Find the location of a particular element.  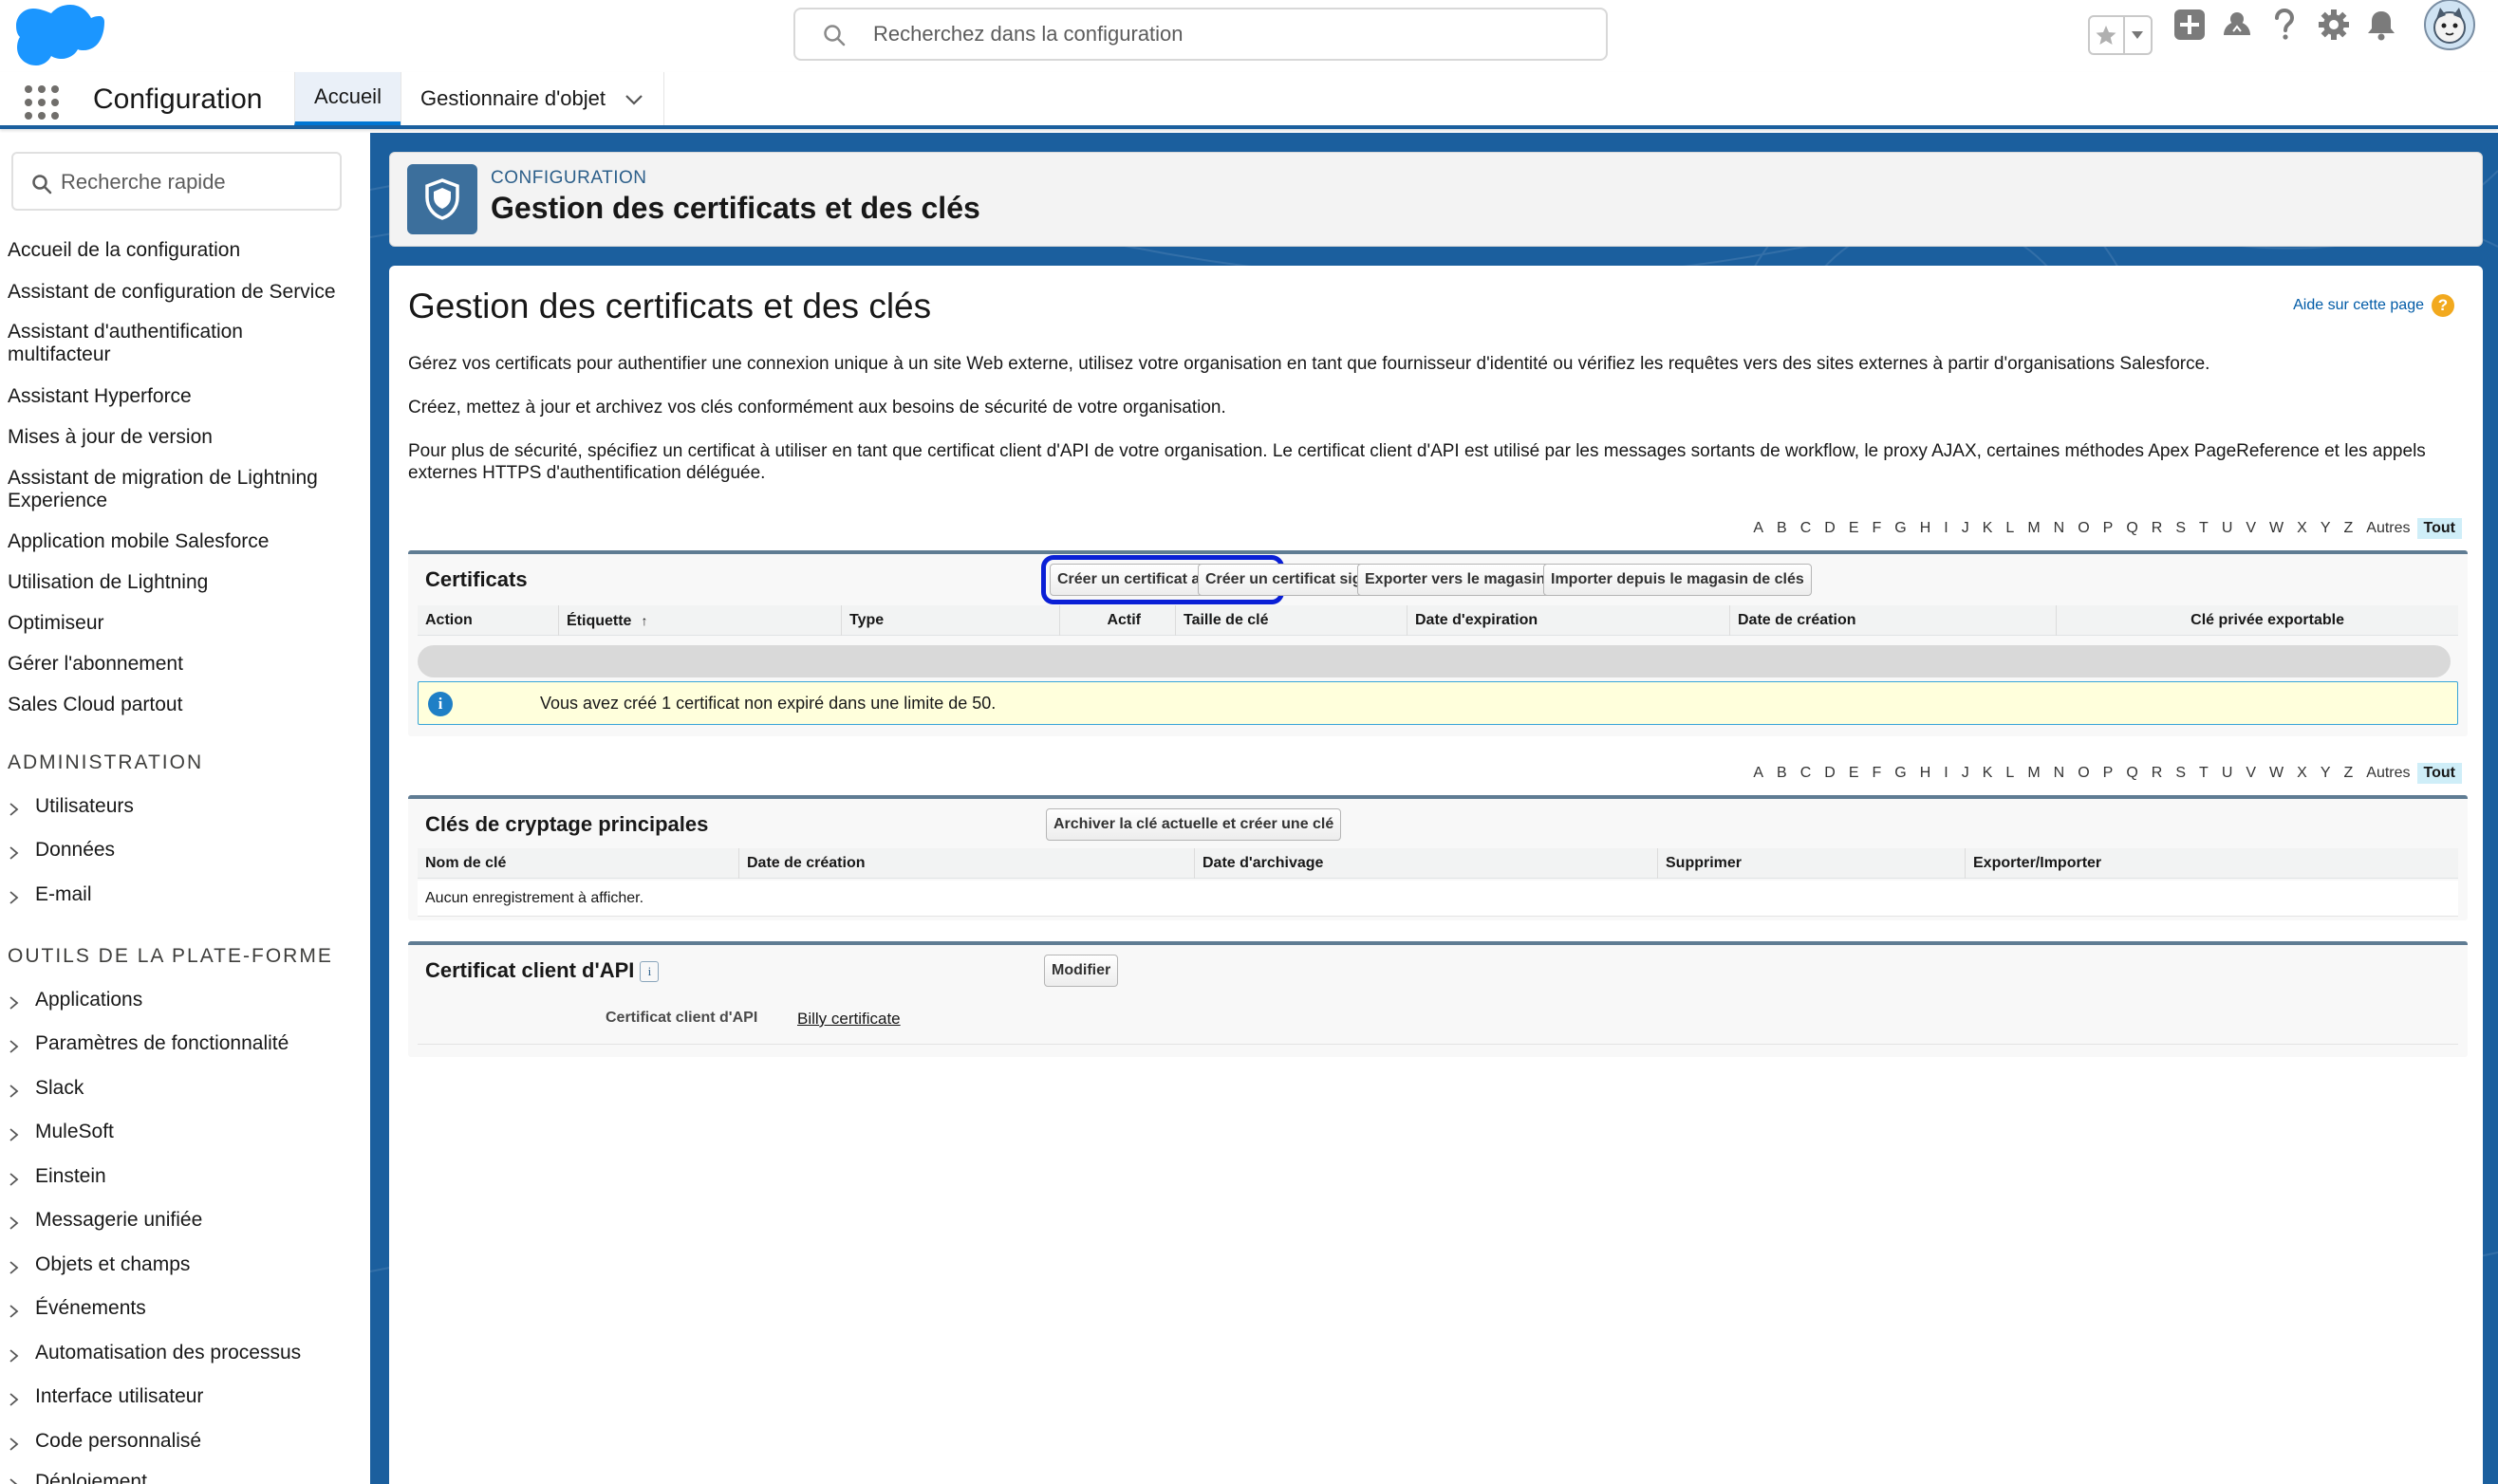

column-header-label: Étiquette ↑ is located at coordinates (700, 621).